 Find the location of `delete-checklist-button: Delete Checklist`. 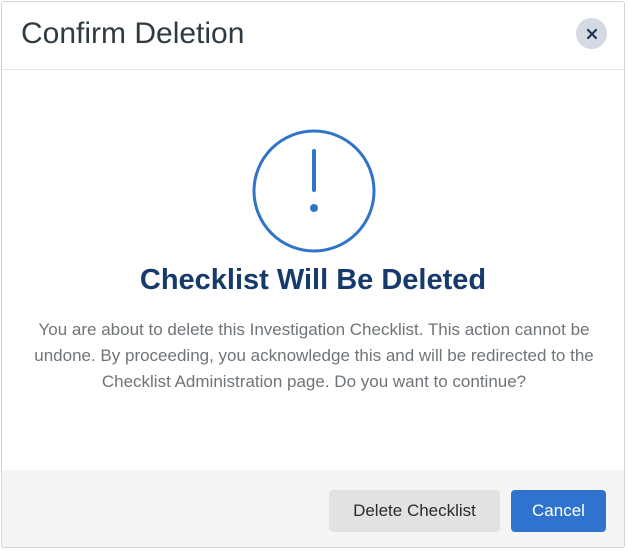

delete-checklist-button: Delete Checklist is located at coordinates (414, 511).